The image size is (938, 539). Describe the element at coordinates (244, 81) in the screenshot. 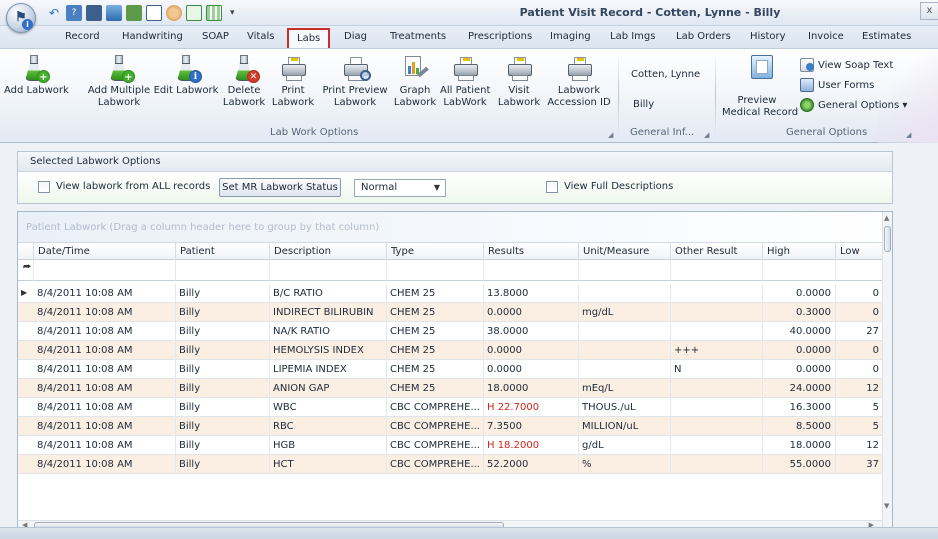

I see `delete-labwork-button: ✕ Delete Labwork` at that location.